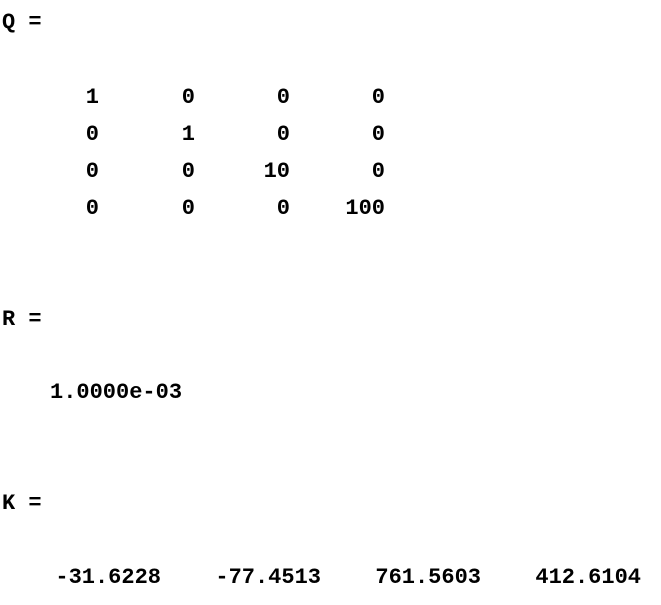 This screenshot has height=605, width=661. Describe the element at coordinates (22, 22) in the screenshot. I see `q-label: Q =` at that location.